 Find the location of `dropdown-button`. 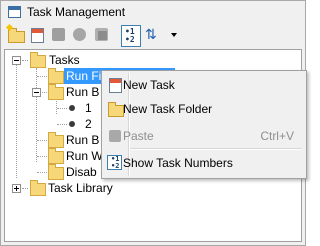

dropdown-button is located at coordinates (174, 35).